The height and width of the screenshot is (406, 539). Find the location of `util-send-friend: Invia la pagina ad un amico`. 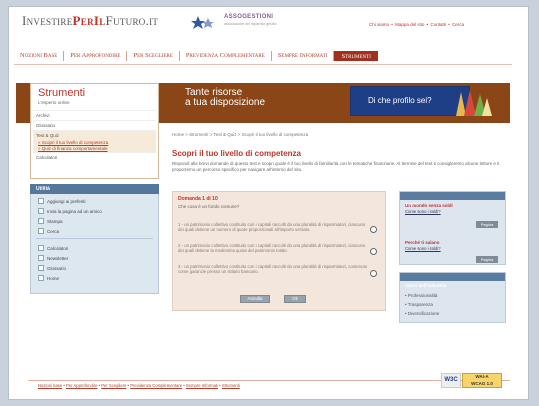

util-send-friend: Invia la pagina ad un amico is located at coordinates (70, 211).